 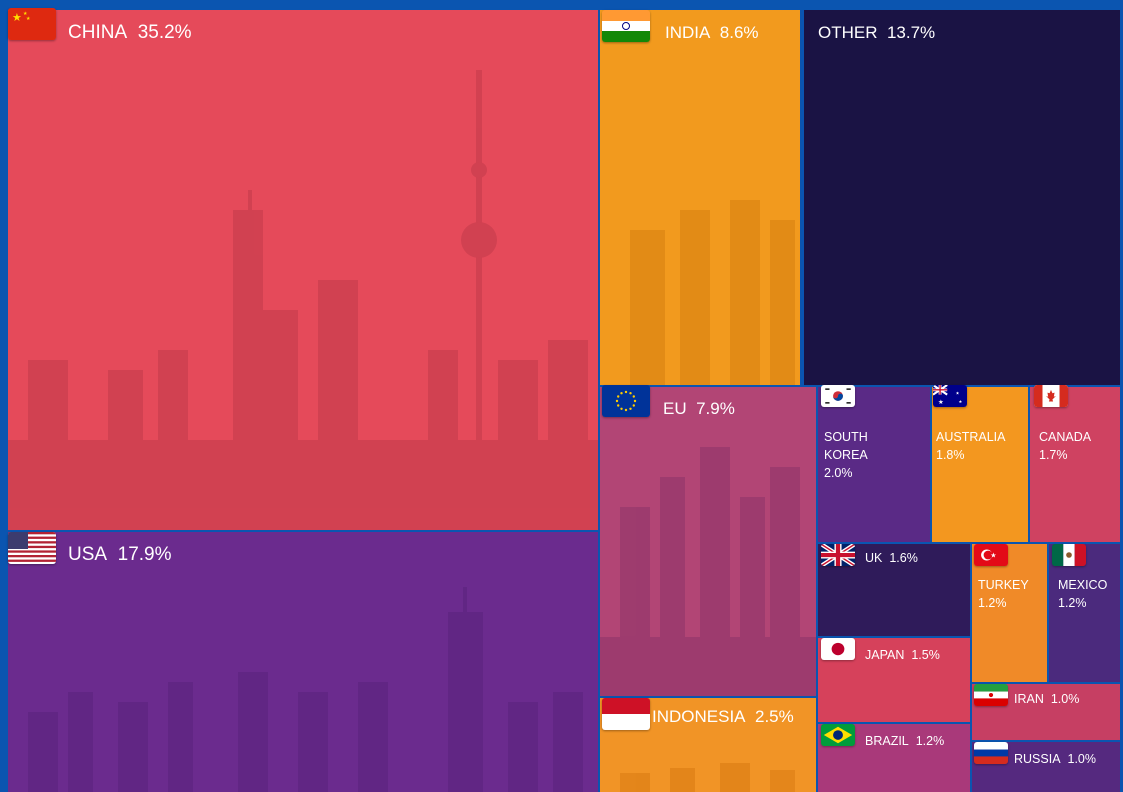 What do you see at coordinates (1051, 396) in the screenshot?
I see `canada-flag-icon` at bounding box center [1051, 396].